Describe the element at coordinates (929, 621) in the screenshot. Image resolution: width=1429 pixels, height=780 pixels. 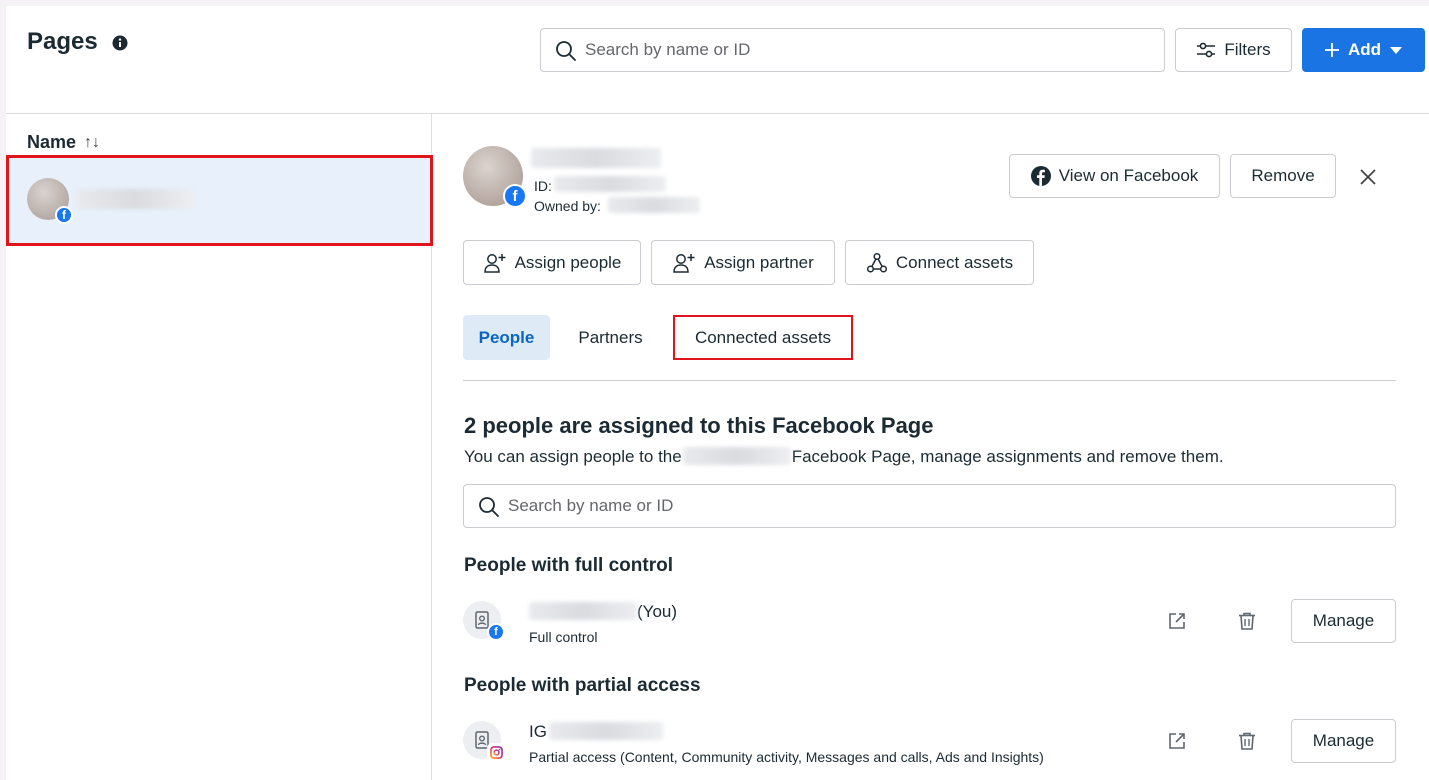
I see `person-row: f (You) Full control Manage` at that location.